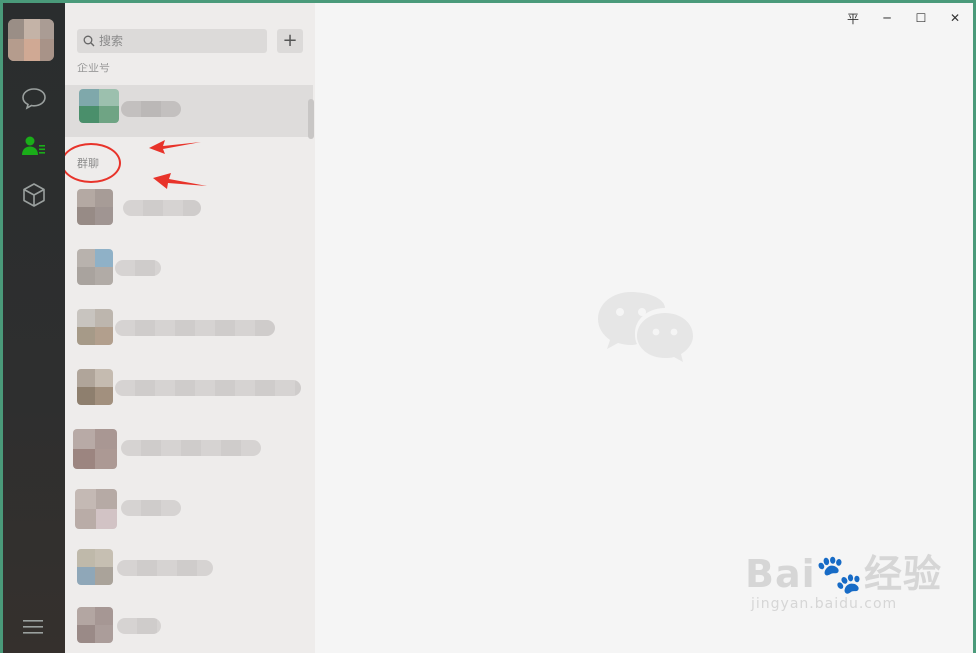  I want to click on chat-icon, so click(34, 98).